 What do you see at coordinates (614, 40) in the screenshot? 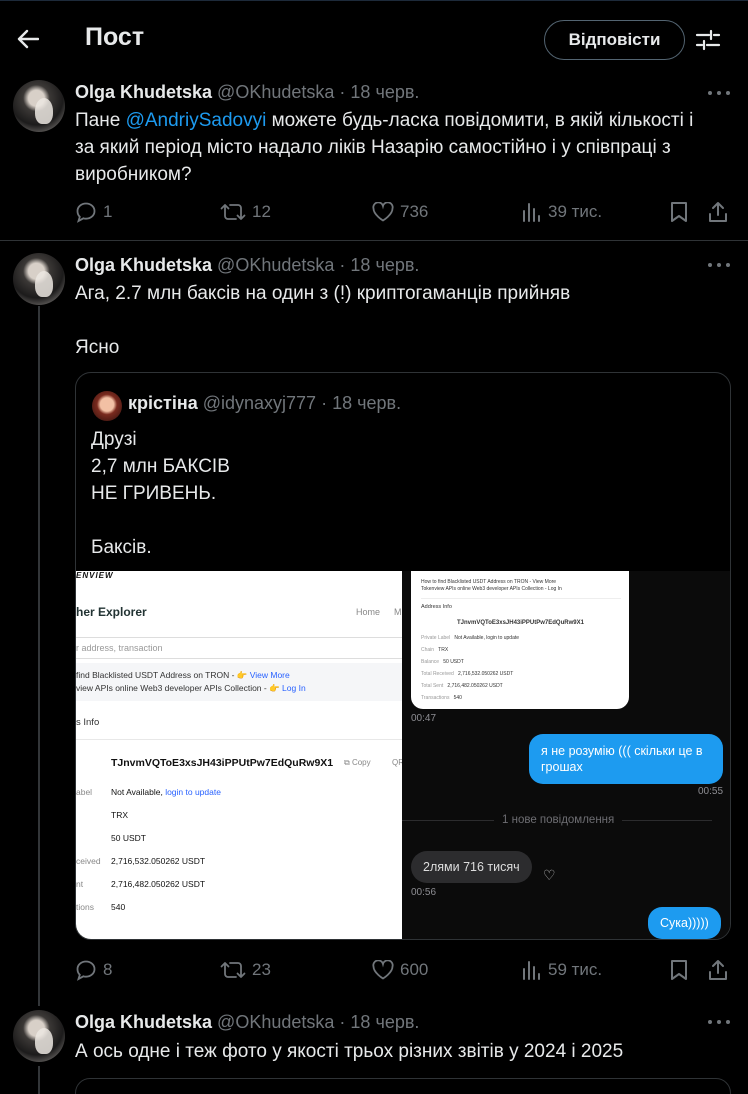
I see `reply-button: Відповісти` at bounding box center [614, 40].